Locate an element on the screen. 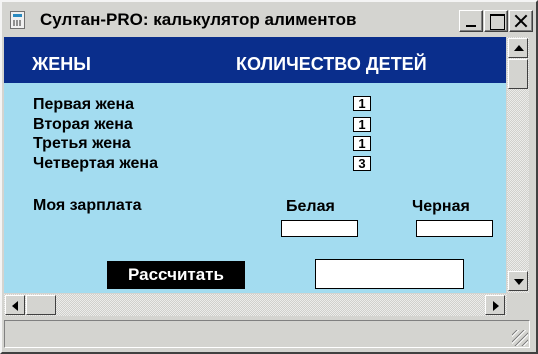 The image size is (538, 354). wife-2-label: Вторая жена is located at coordinates (83, 124).